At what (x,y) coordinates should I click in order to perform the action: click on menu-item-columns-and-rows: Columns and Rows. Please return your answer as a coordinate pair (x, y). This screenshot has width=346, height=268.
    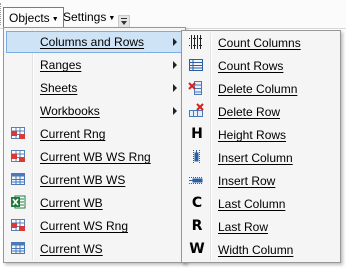
    Looking at the image, I should click on (94, 42).